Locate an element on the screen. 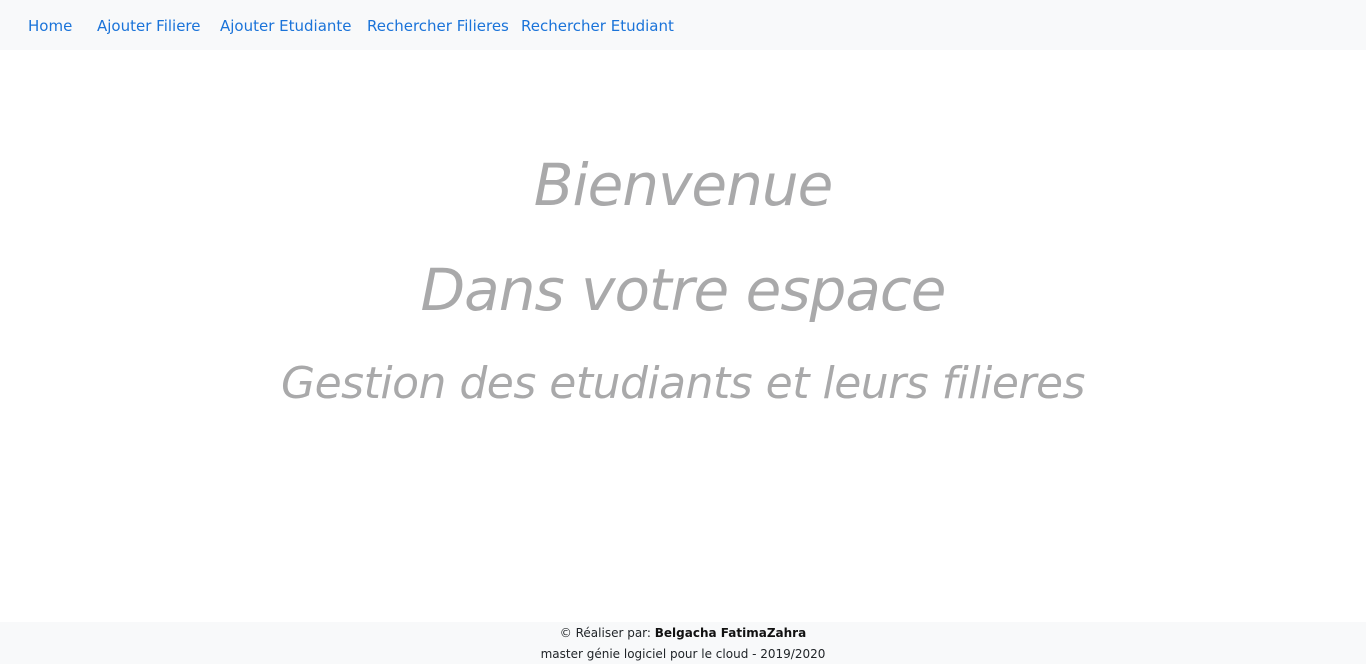 This screenshot has height=664, width=1366. nav-link-ajouter-etudiante: Ajouter Etudiante is located at coordinates (286, 26).